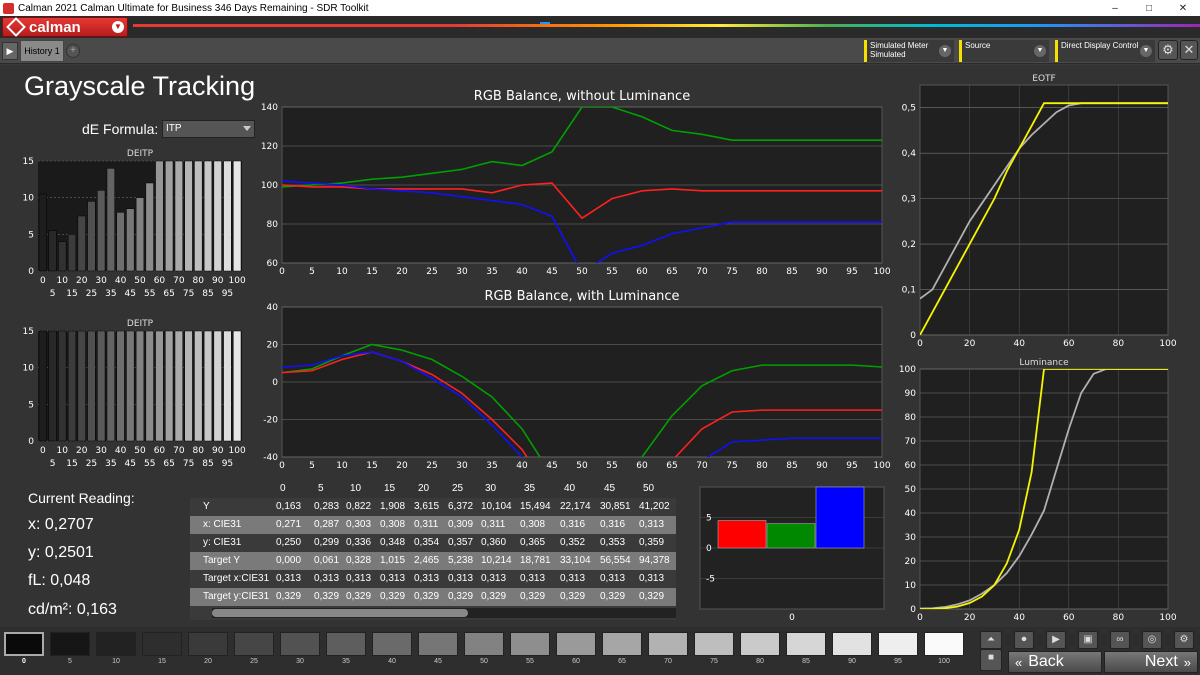 Image resolution: width=1200 pixels, height=675 pixels. Describe the element at coordinates (340, 613) in the screenshot. I see `scrollbar-thumb` at that location.